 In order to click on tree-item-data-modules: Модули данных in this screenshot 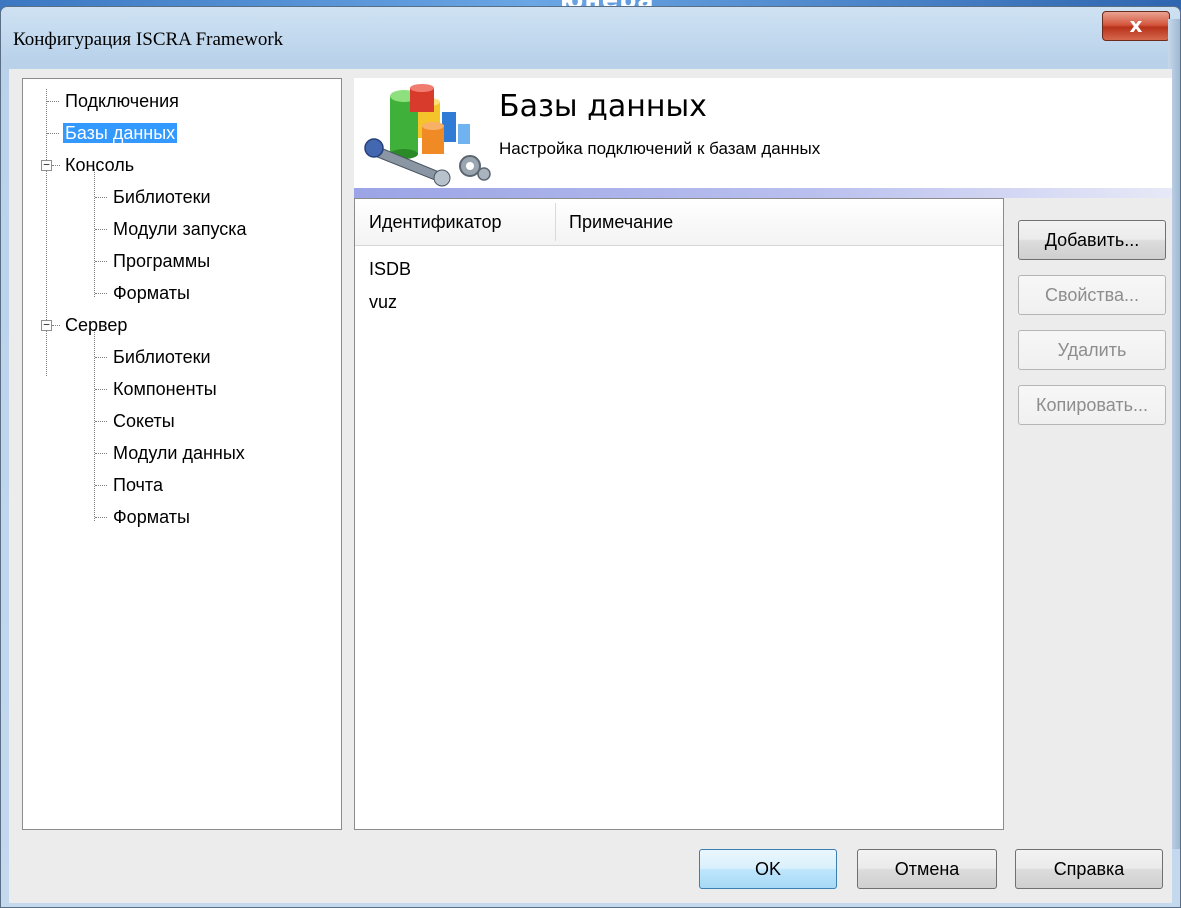, I will do `click(179, 453)`.